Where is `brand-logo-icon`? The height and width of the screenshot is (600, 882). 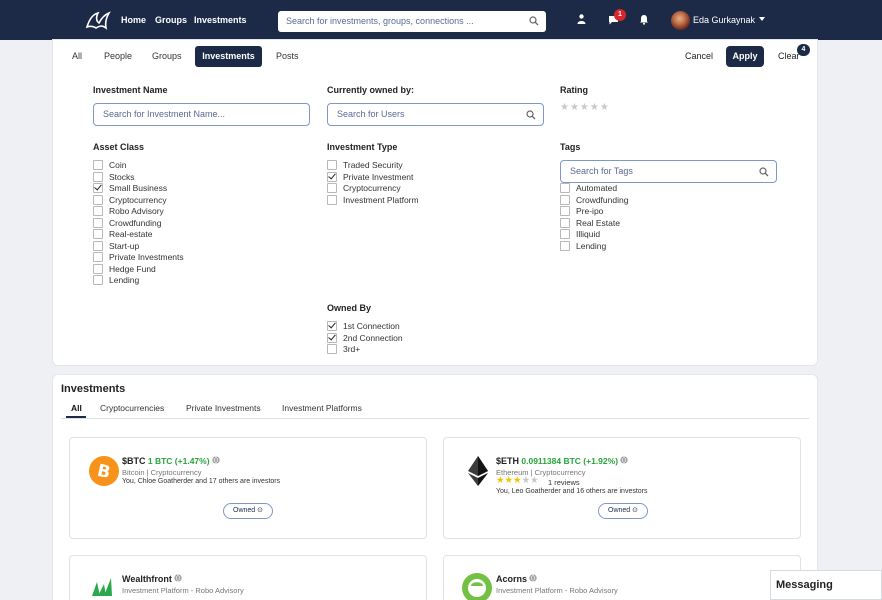
brand-logo-icon is located at coordinates (98, 20).